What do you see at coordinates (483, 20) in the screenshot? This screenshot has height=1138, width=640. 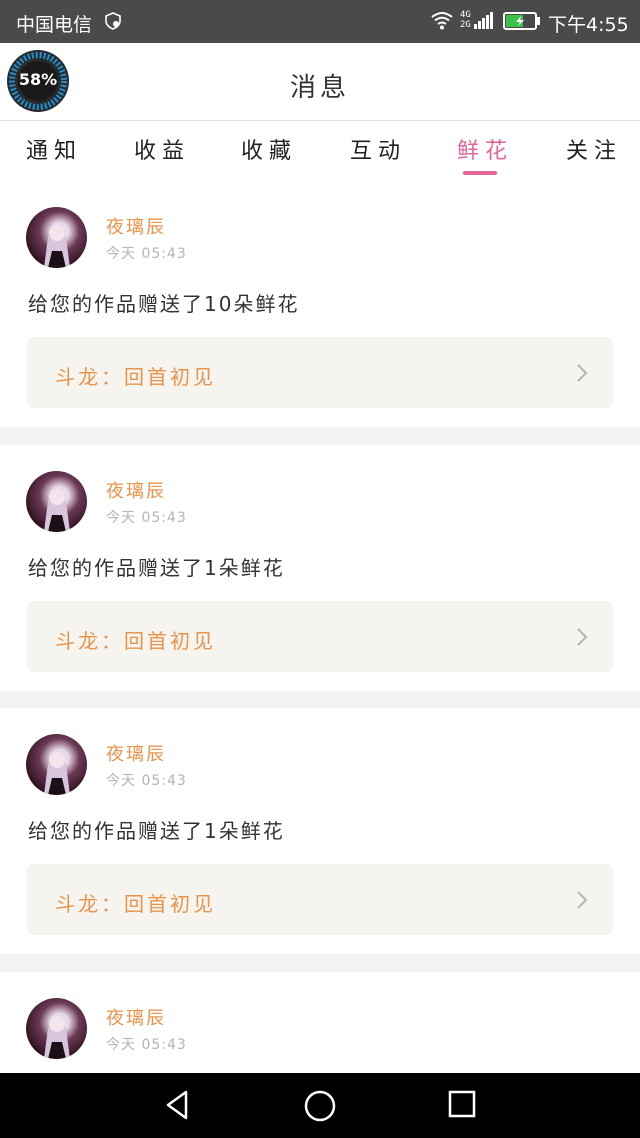 I see `signal-strength-icon` at bounding box center [483, 20].